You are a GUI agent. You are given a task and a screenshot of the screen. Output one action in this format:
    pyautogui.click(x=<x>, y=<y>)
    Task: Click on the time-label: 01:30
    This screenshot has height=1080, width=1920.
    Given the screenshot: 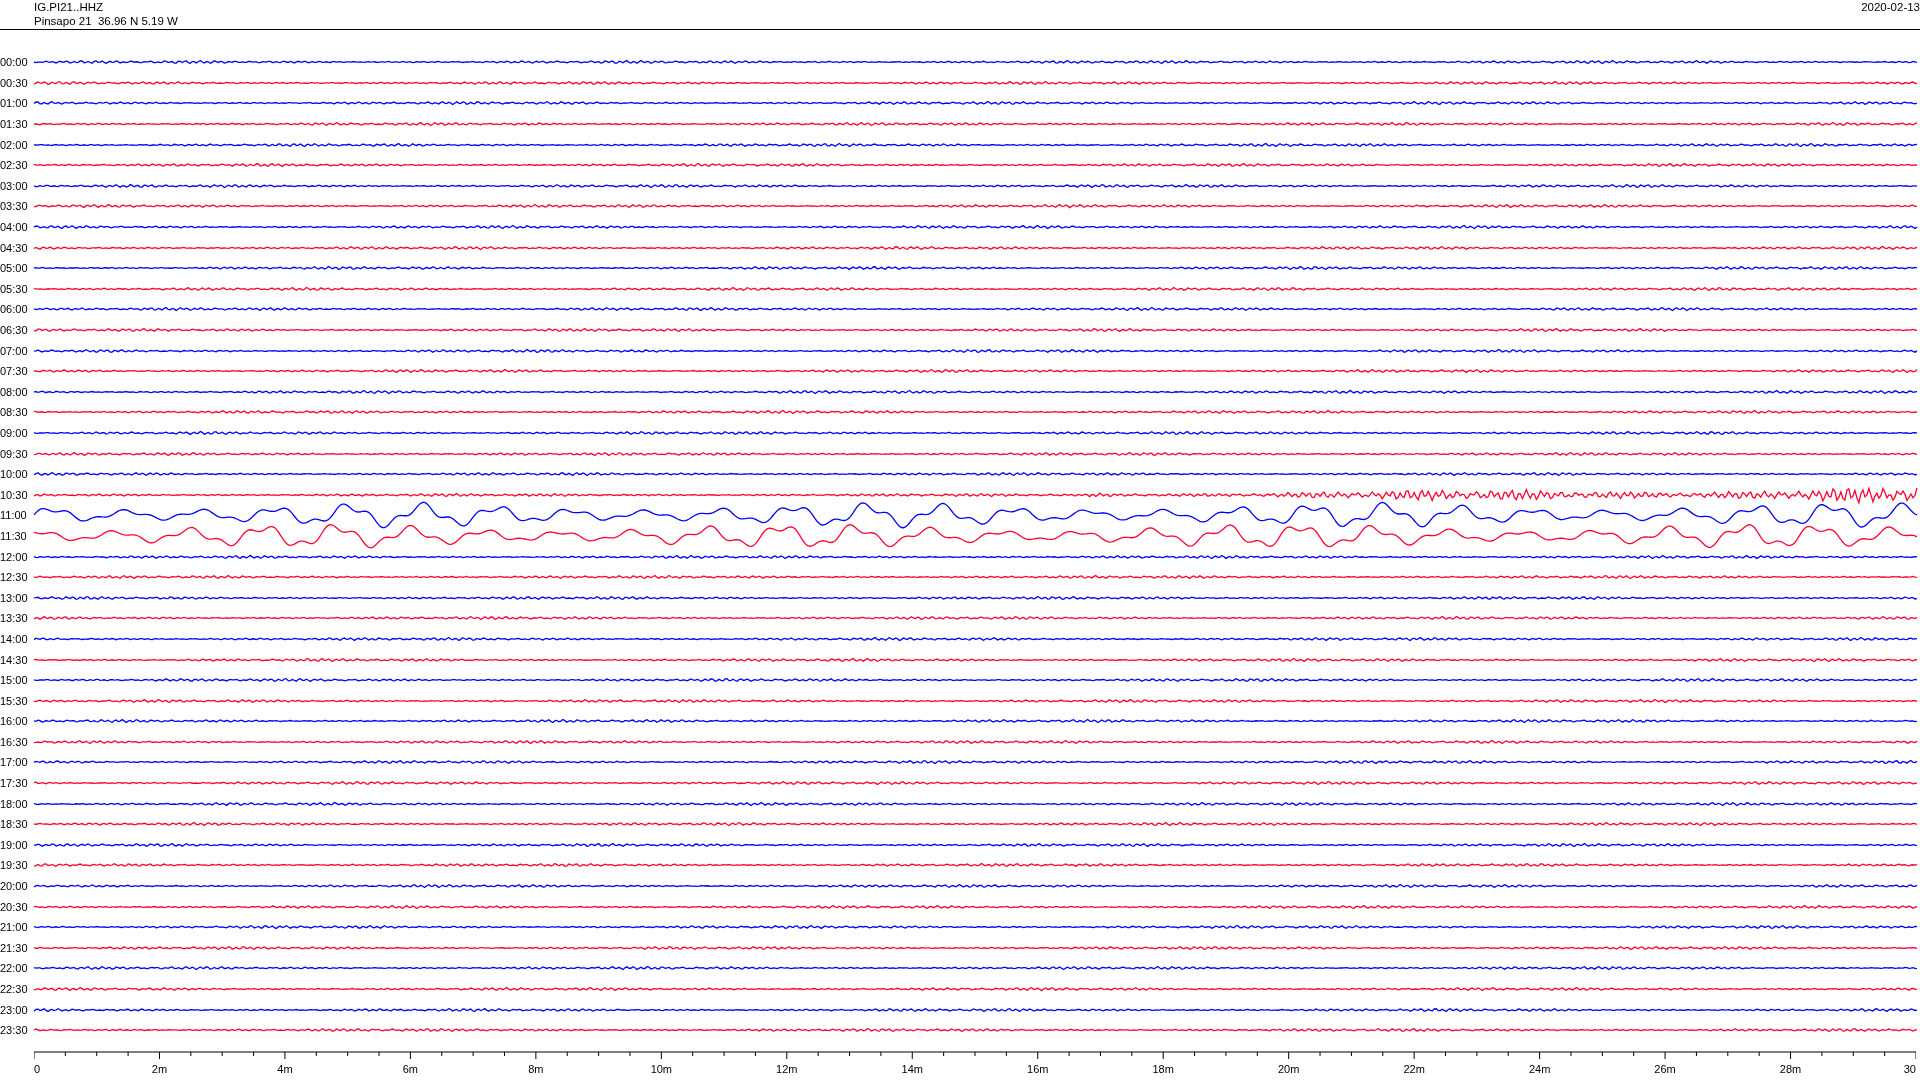 What is the action you would take?
    pyautogui.click(x=14, y=124)
    